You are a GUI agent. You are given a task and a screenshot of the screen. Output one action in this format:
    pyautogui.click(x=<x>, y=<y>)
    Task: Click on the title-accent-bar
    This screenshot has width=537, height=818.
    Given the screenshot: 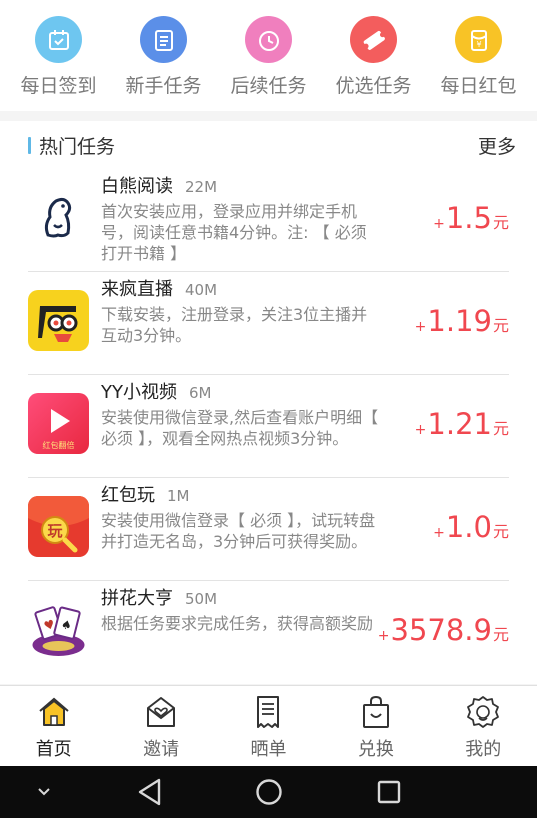 What is the action you would take?
    pyautogui.click(x=29, y=145)
    